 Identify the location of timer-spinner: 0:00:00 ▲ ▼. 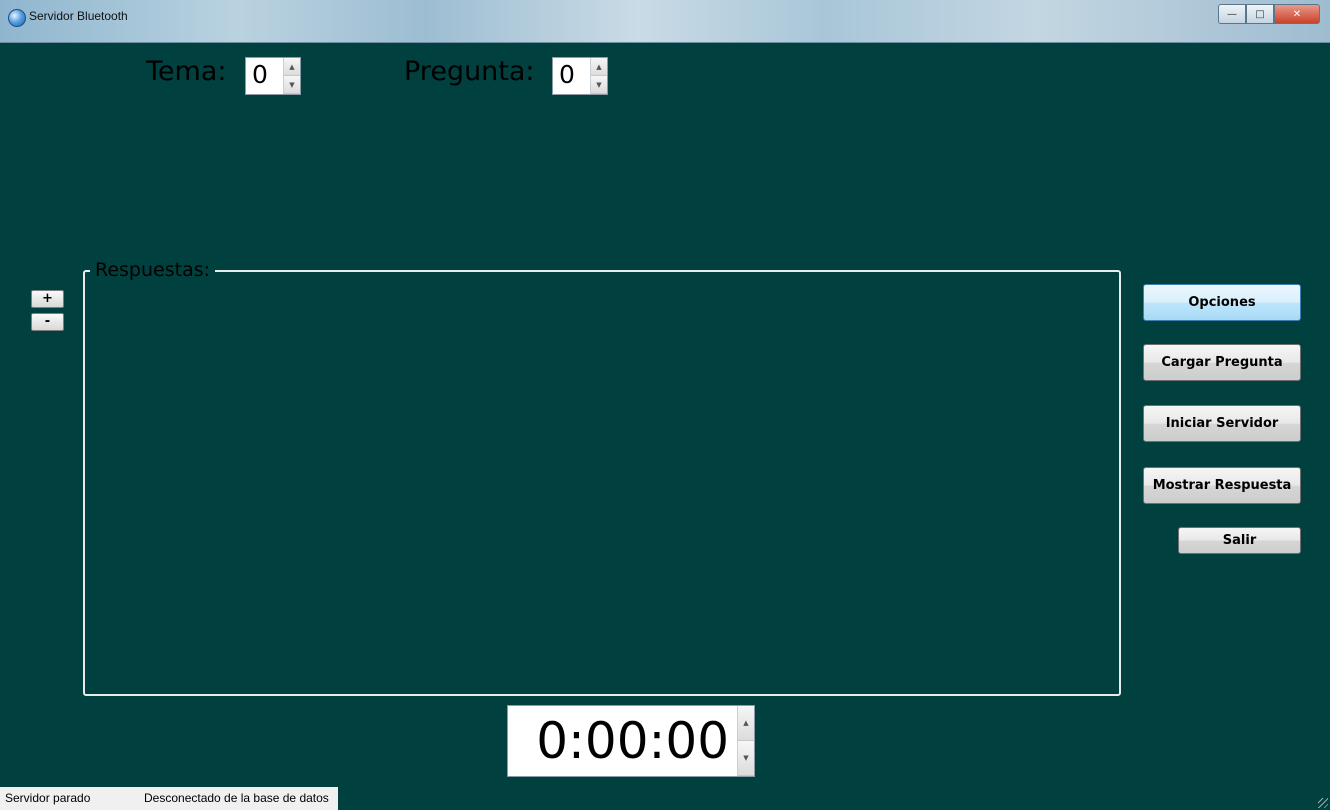
(631, 741).